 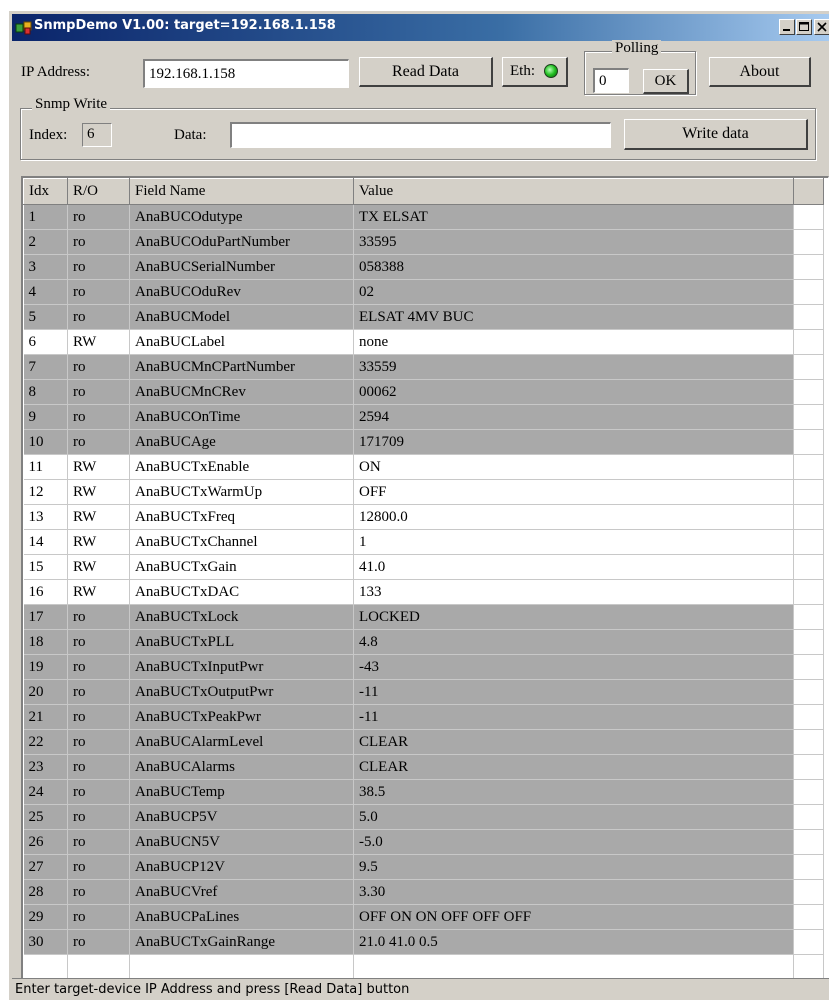 What do you see at coordinates (45, 642) in the screenshot?
I see `cell-idx: 18` at bounding box center [45, 642].